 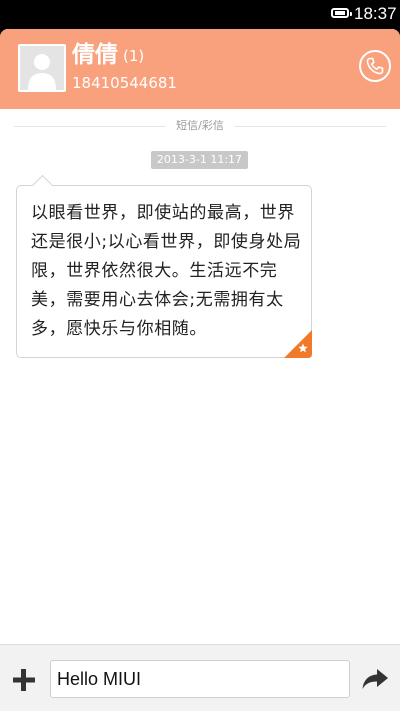 I want to click on message-timestamp: 2013-3-1 11:17, so click(x=199, y=160).